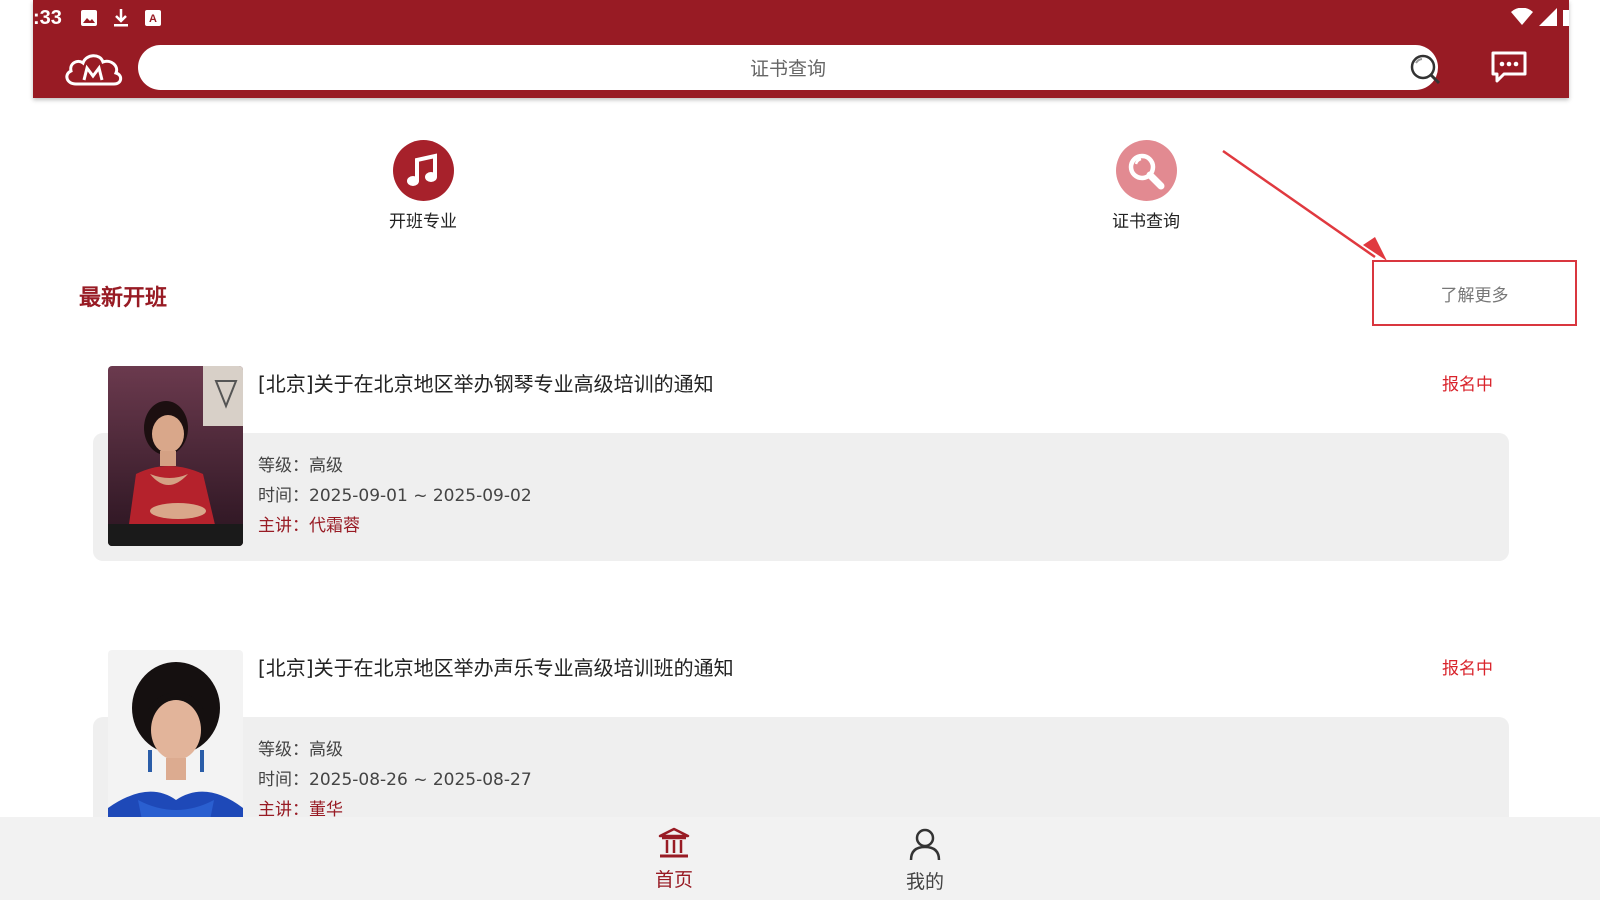  I want to click on quick-link-label: 开班专业, so click(423, 222).